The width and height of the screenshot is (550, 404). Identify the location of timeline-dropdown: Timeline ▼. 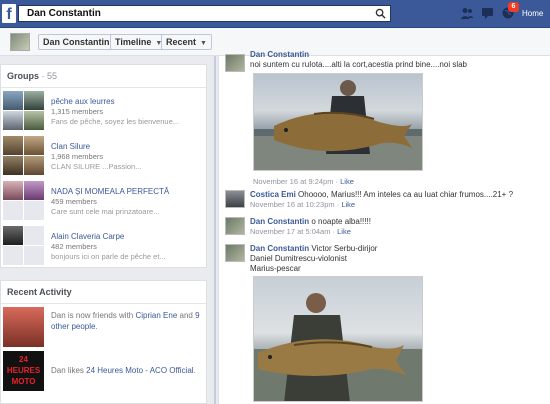
(139, 42).